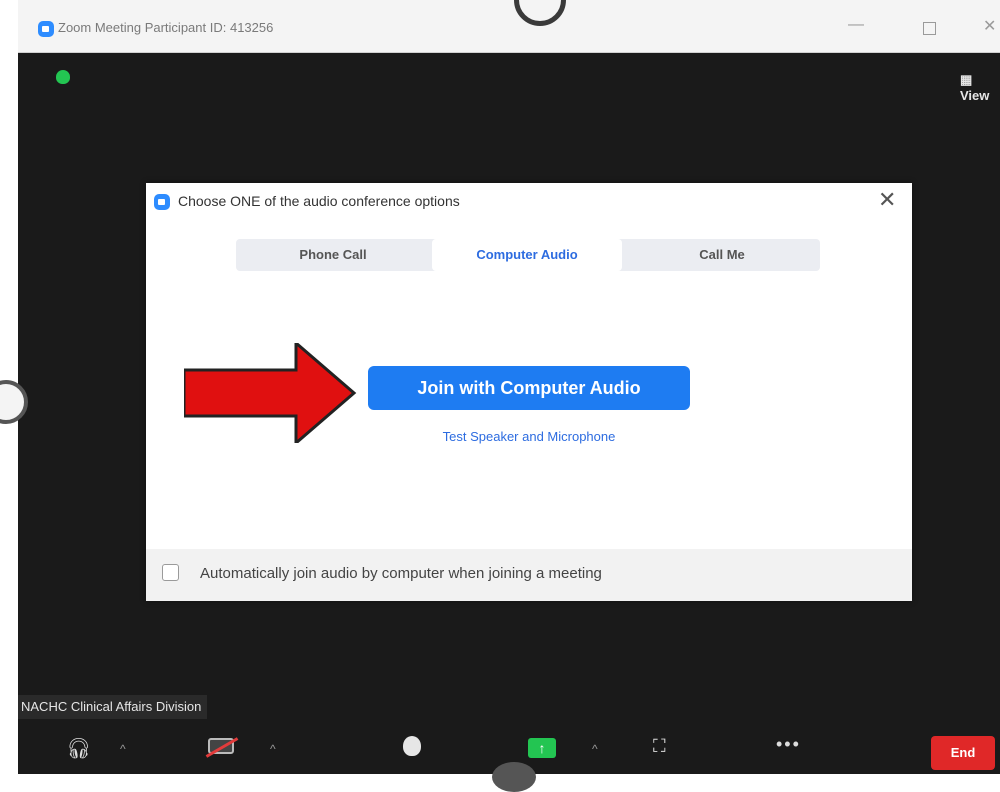 This screenshot has height=792, width=1000. I want to click on minimize-button: —, so click(856, 25).